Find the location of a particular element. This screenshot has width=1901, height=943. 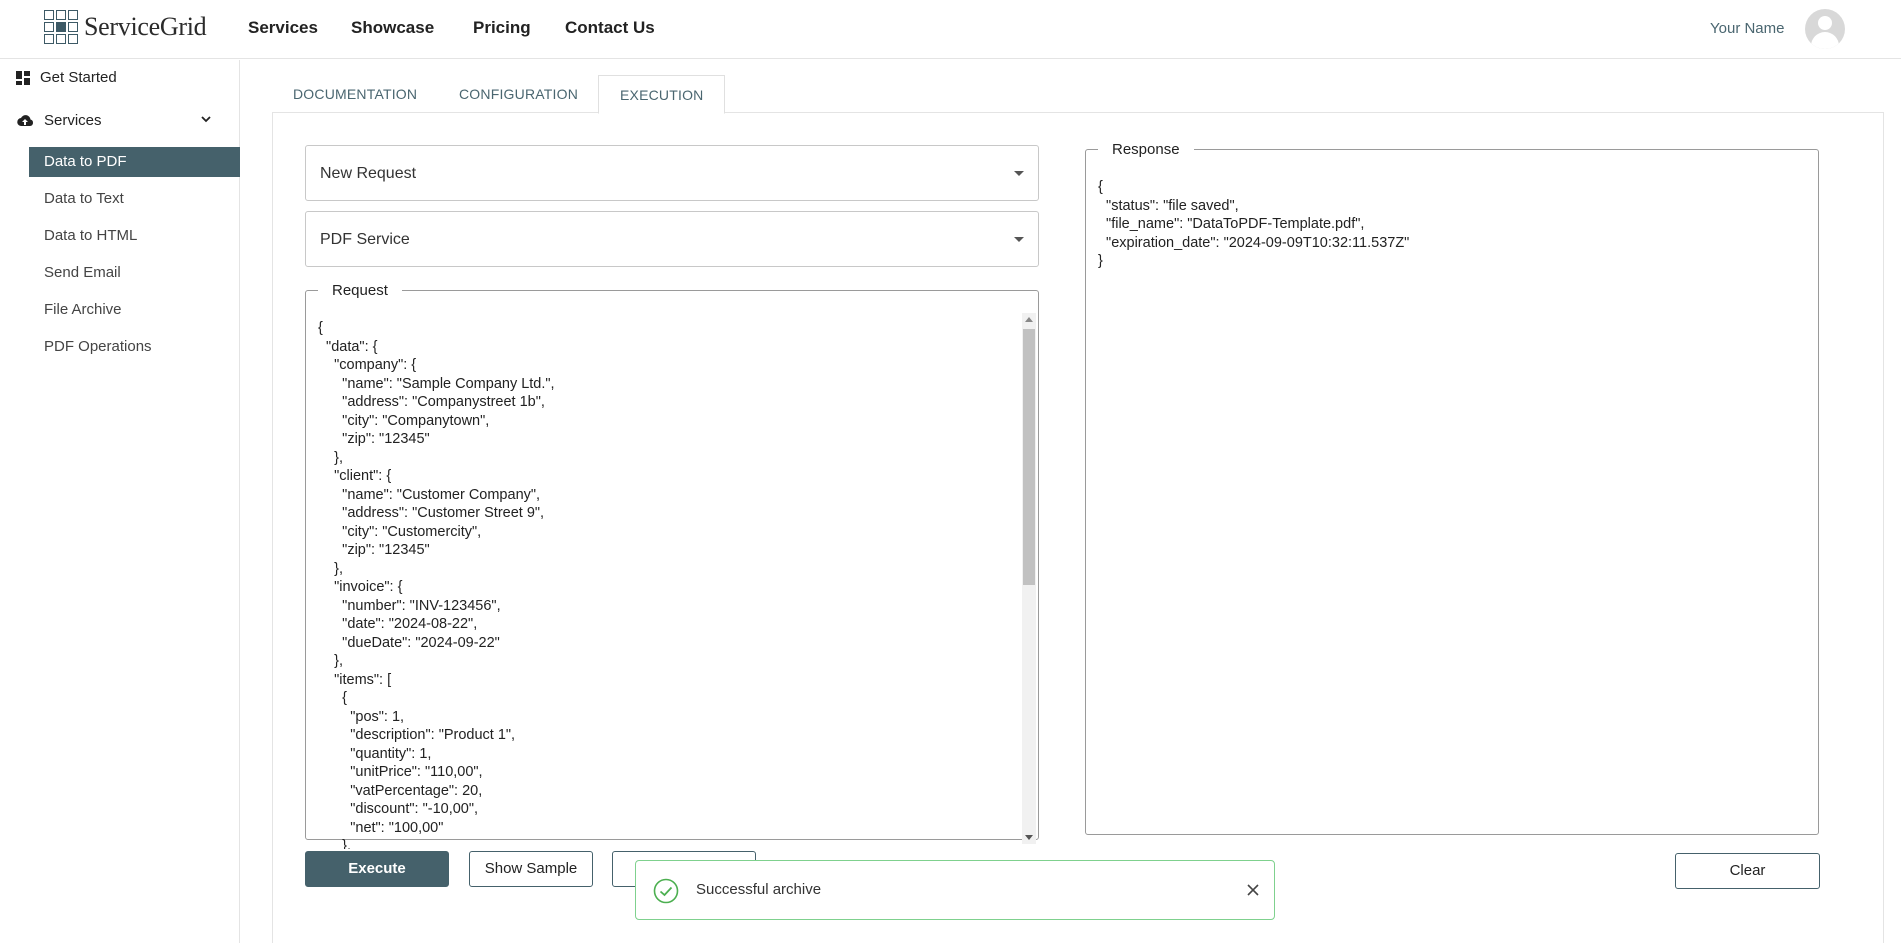

success-toast: Successful archive is located at coordinates (955, 890).